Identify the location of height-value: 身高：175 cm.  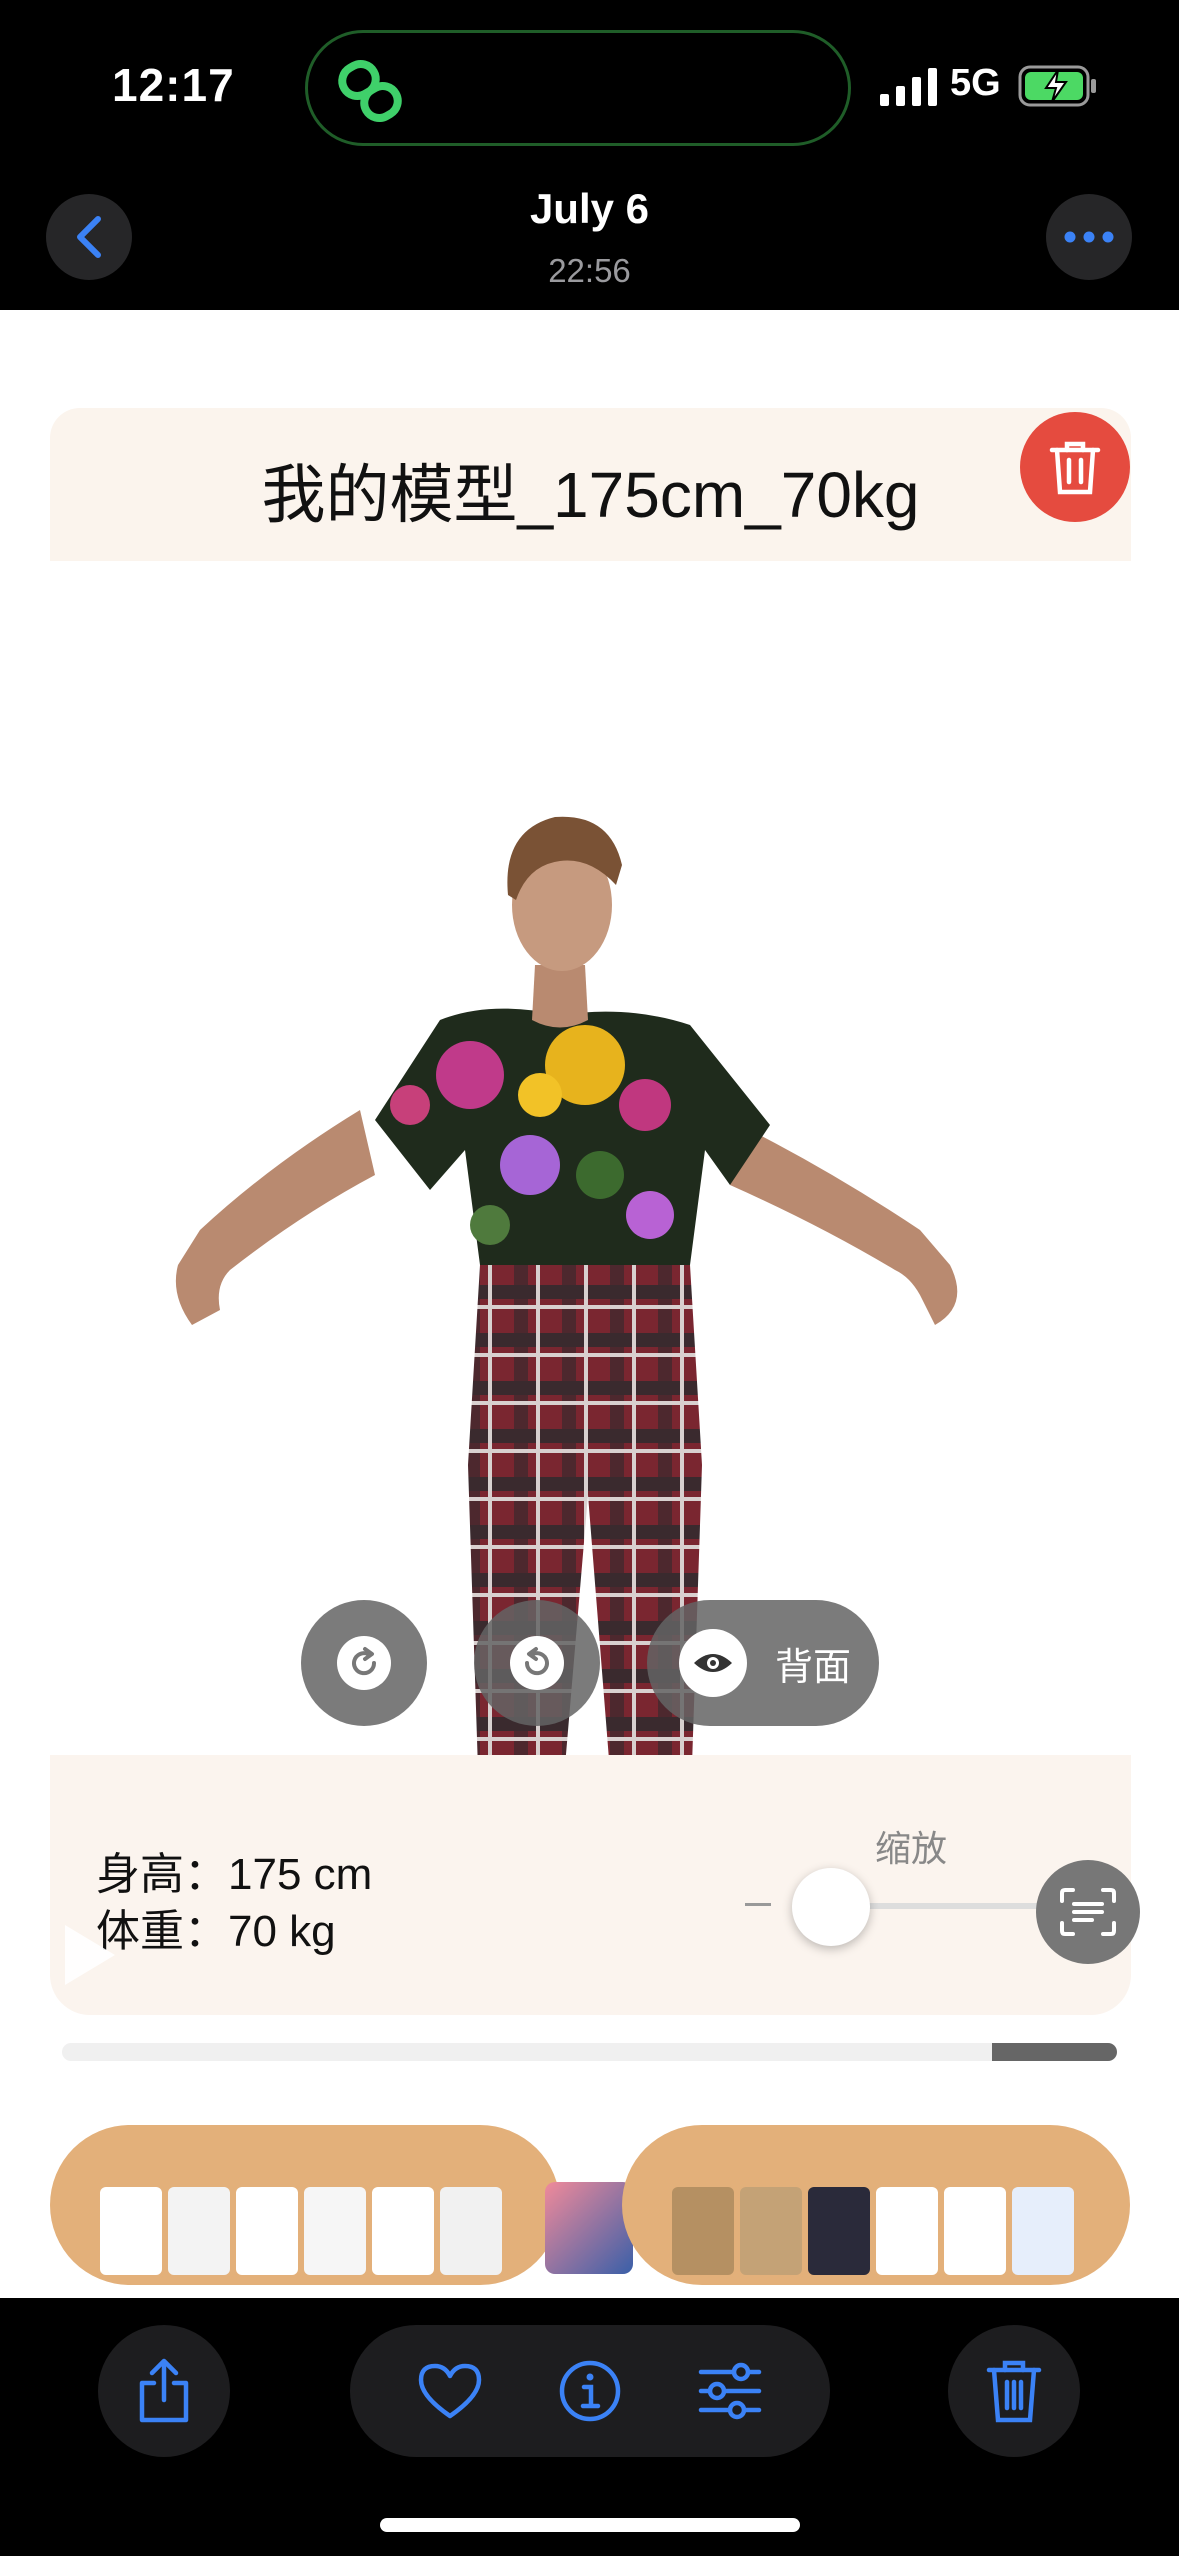
(234, 1874).